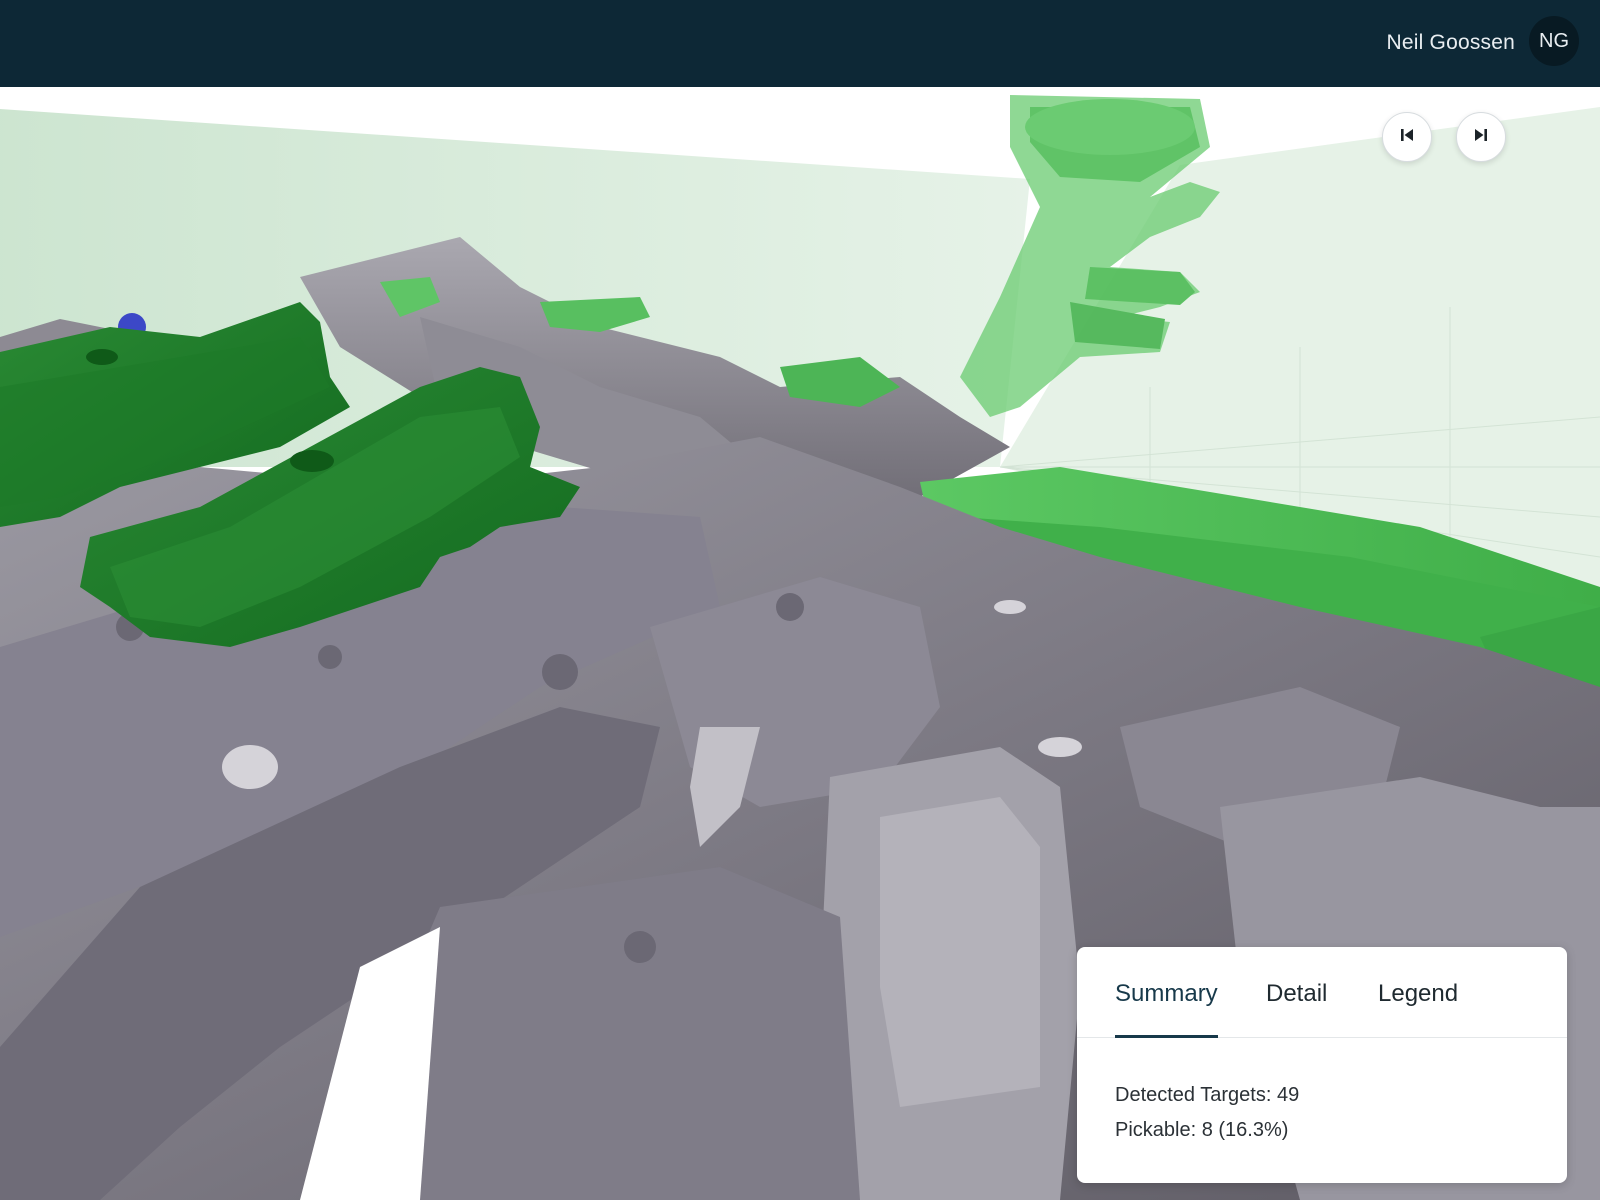 This screenshot has width=1600, height=1200. What do you see at coordinates (1418, 994) in the screenshot?
I see `tab-legend: Legend` at bounding box center [1418, 994].